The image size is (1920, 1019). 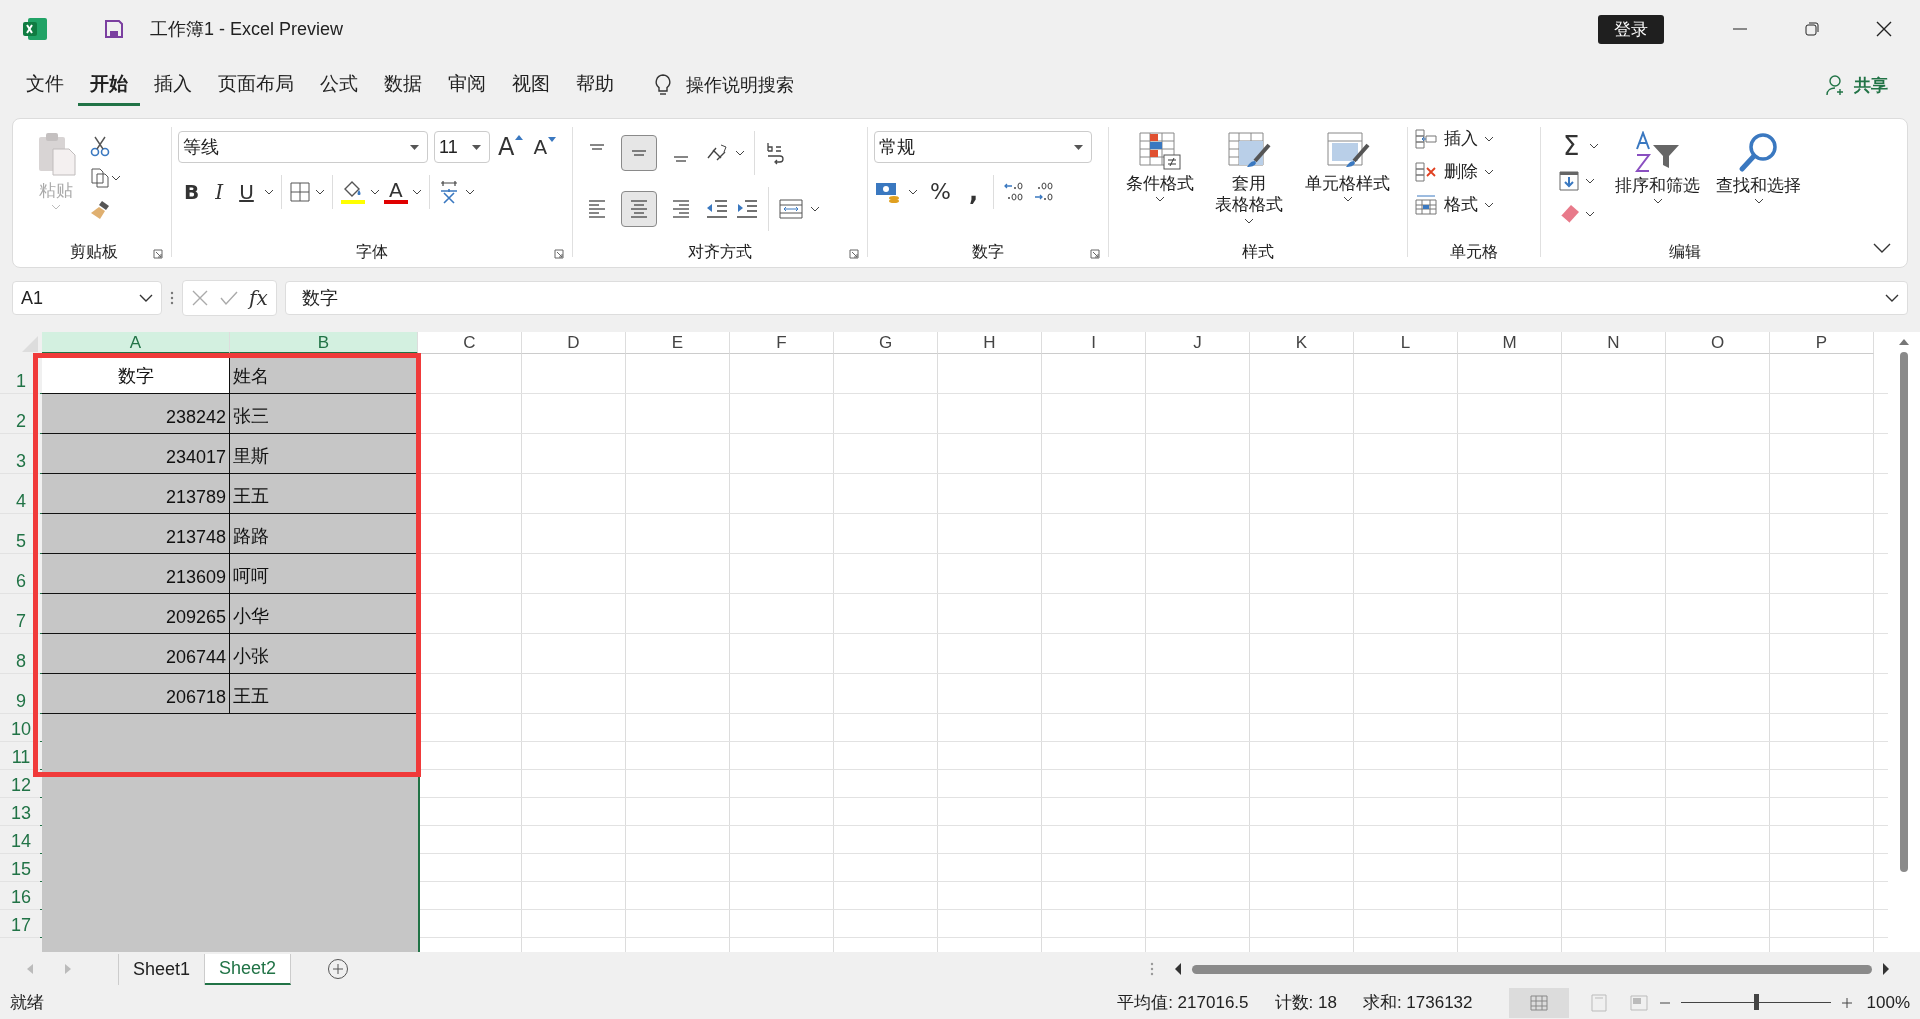 What do you see at coordinates (1904, 342) in the screenshot?
I see `scroll-up-icon` at bounding box center [1904, 342].